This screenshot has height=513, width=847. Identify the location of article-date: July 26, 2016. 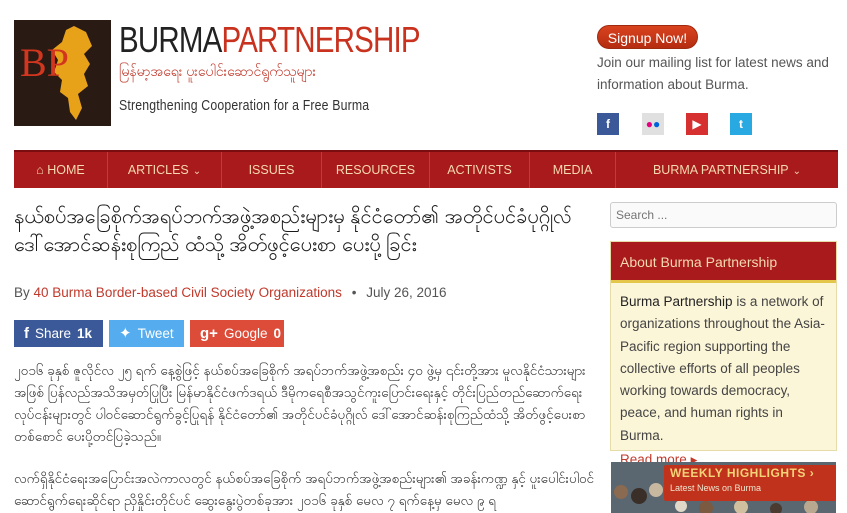
(406, 292).